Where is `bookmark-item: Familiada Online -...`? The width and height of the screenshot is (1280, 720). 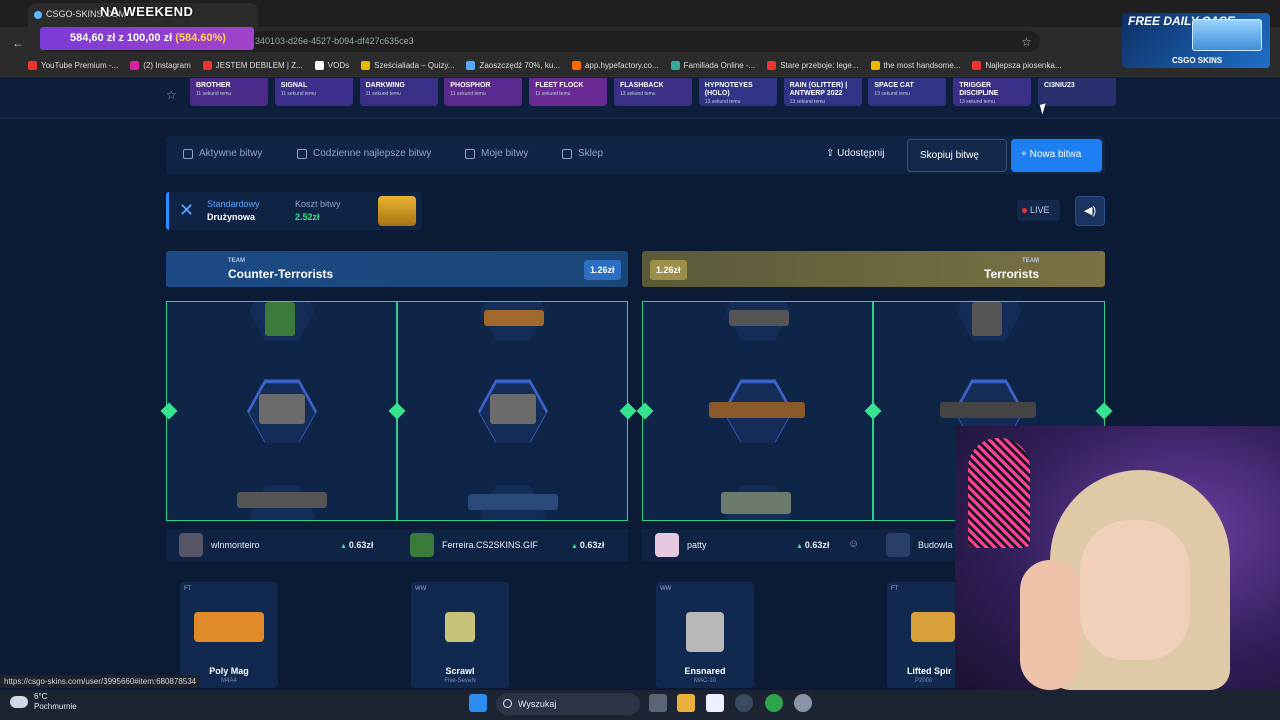 bookmark-item: Familiada Online -... is located at coordinates (713, 65).